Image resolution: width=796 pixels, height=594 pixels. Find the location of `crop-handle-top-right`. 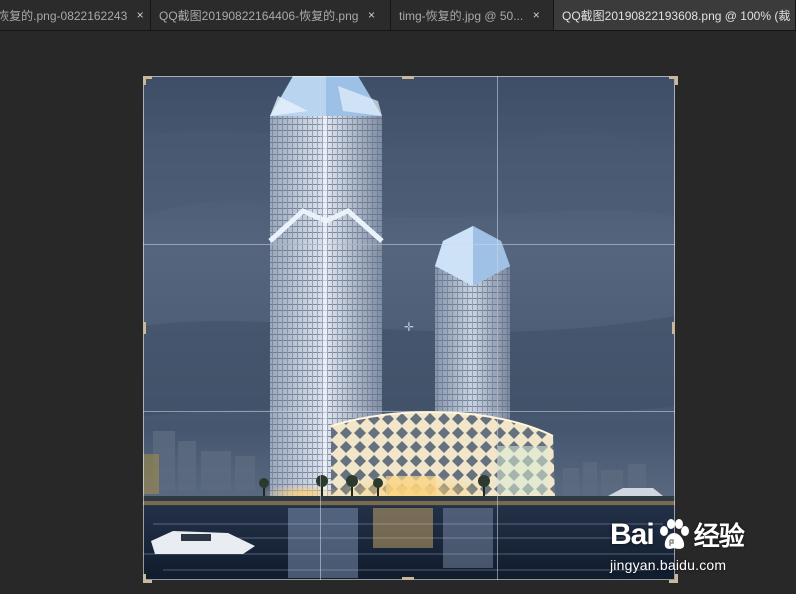

crop-handle-top-right is located at coordinates (673, 80).